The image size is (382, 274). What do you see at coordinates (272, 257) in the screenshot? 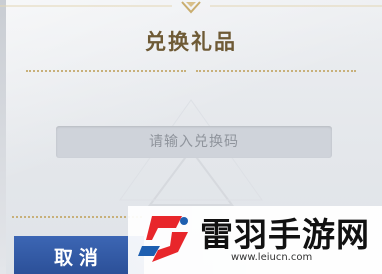
I see `site-url: www.leiucn.com` at bounding box center [272, 257].